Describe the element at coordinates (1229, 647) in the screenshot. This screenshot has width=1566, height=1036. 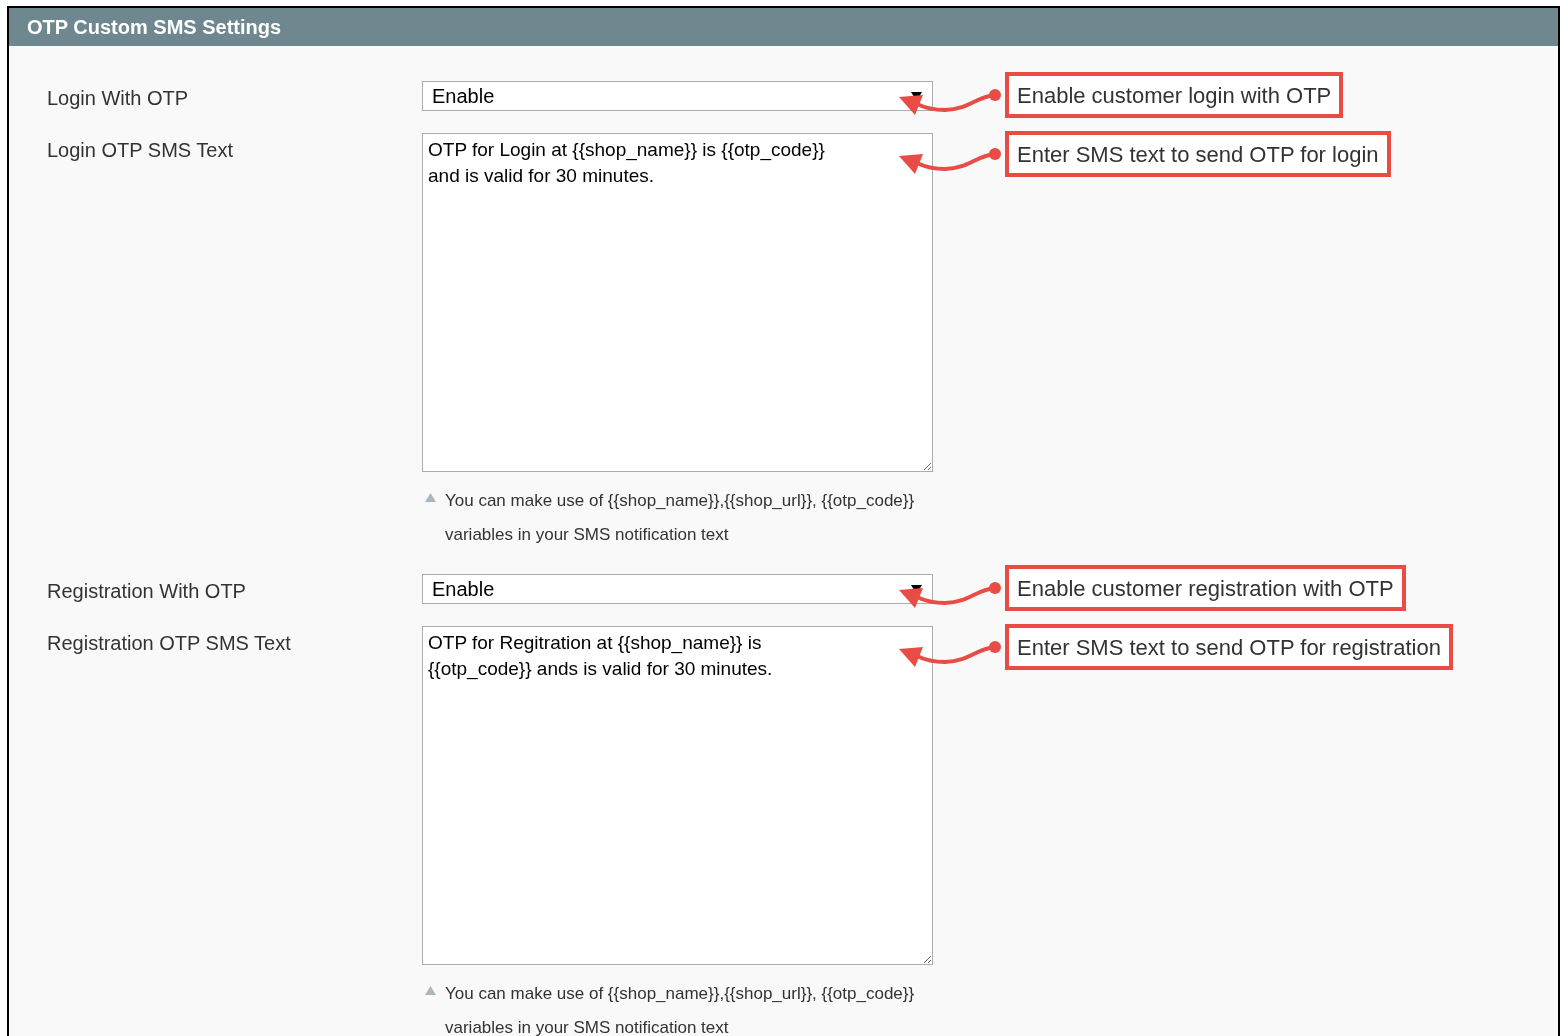
I see `callout-box: Enter SMS text to send OTP for registration` at that location.